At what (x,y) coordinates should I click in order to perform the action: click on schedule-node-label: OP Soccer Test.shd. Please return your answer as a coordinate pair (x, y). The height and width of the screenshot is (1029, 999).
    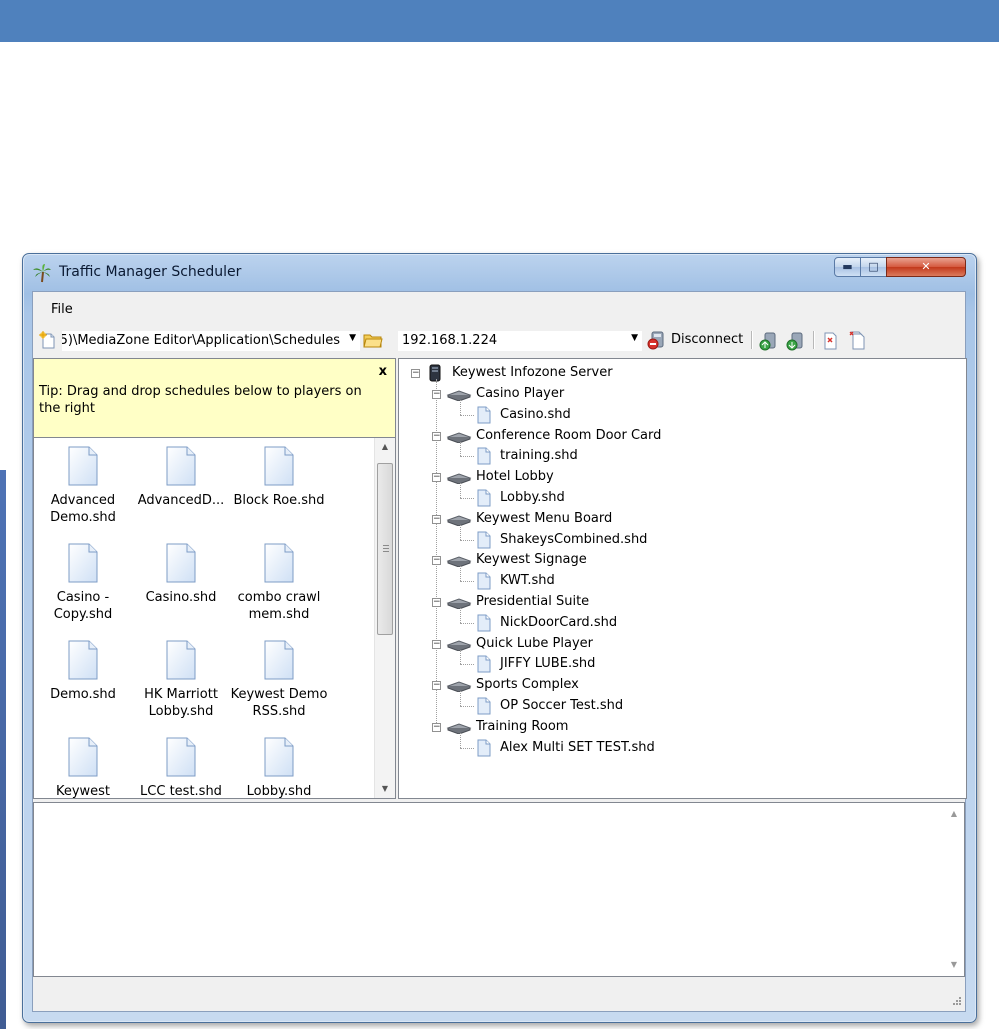
    Looking at the image, I should click on (561, 707).